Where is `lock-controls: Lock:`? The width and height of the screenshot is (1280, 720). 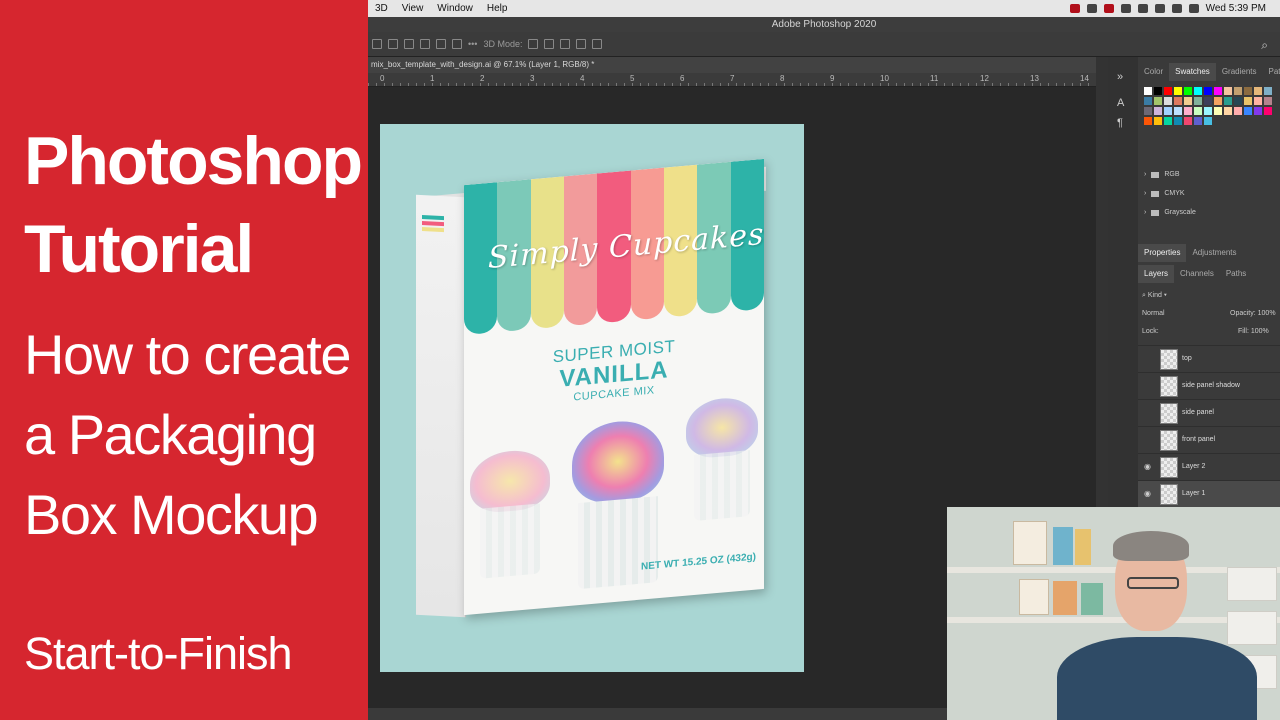
lock-controls: Lock: is located at coordinates (1150, 331).